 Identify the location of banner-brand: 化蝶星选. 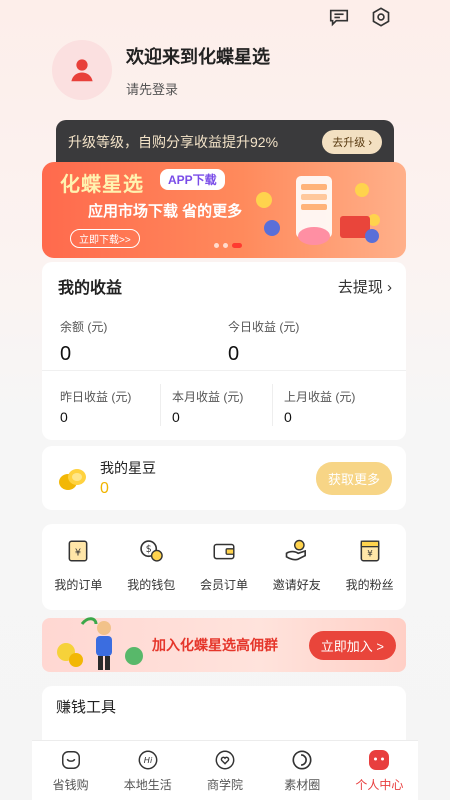
(102, 185).